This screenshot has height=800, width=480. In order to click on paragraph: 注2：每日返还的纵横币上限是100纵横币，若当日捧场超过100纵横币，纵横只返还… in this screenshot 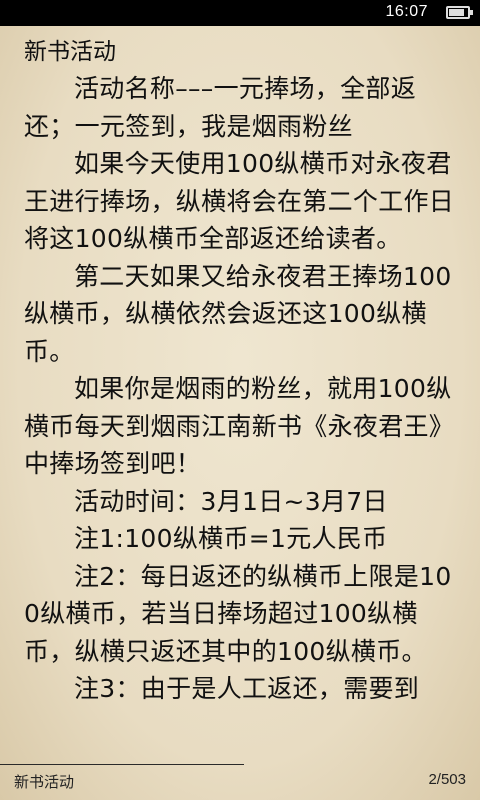, I will do `click(238, 613)`.